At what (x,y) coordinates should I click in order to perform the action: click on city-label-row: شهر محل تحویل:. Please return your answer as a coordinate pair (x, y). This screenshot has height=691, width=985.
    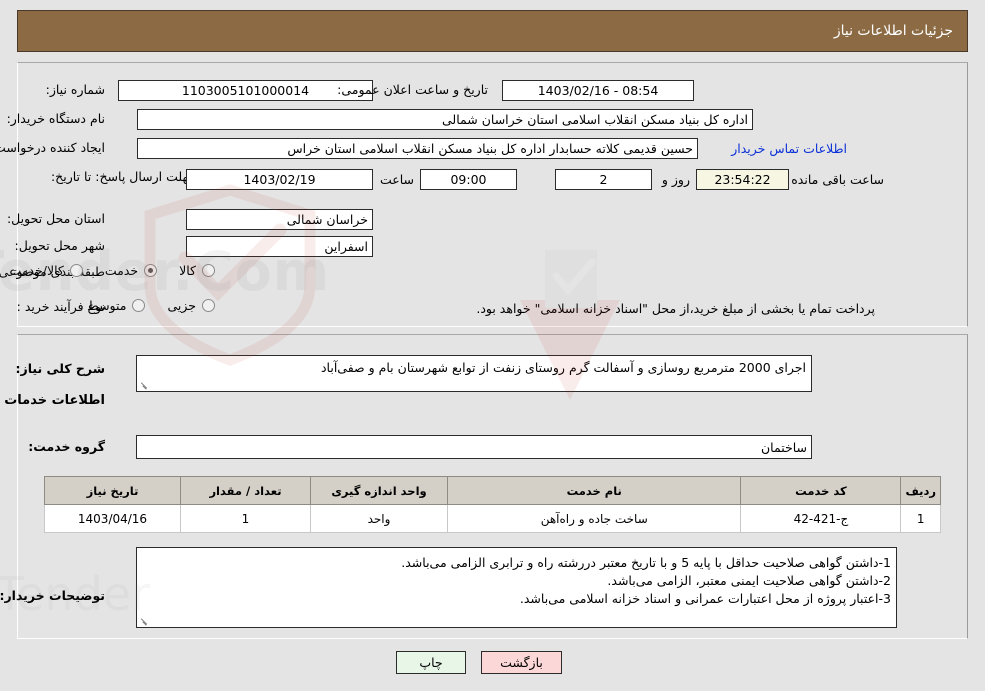
    Looking at the image, I should click on (60, 245).